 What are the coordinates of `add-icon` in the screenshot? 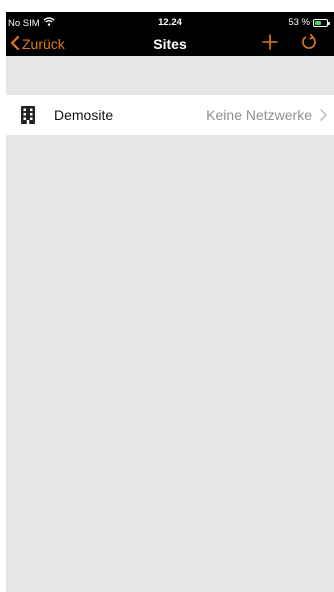 It's located at (270, 44).